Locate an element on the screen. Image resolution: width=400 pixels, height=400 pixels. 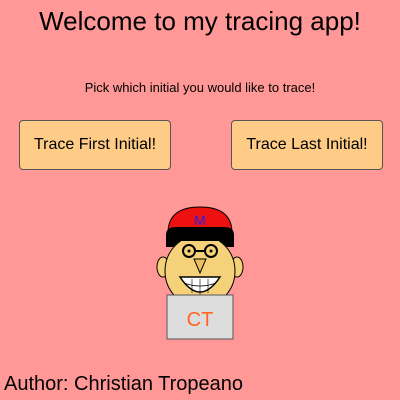
shirt-text: CT is located at coordinates (200, 320).